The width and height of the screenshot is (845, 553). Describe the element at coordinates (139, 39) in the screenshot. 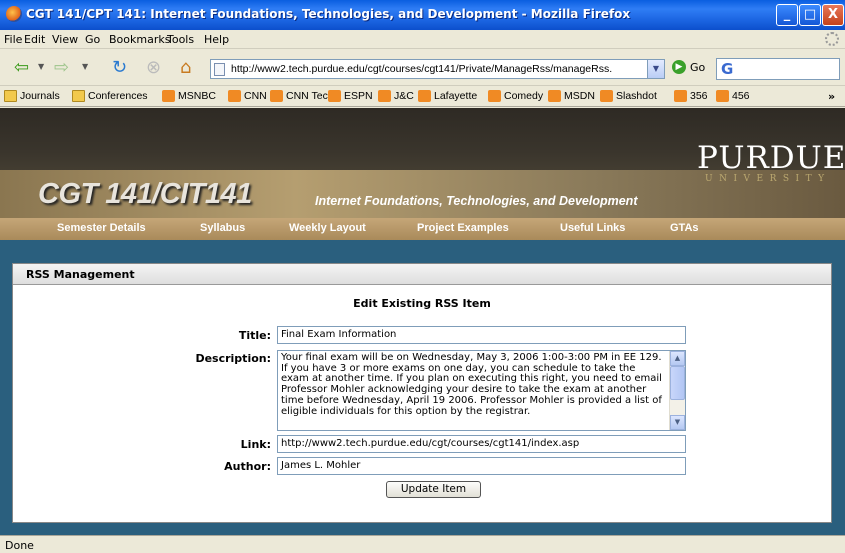

I see `menu-bookmarks: Bookmarks` at that location.